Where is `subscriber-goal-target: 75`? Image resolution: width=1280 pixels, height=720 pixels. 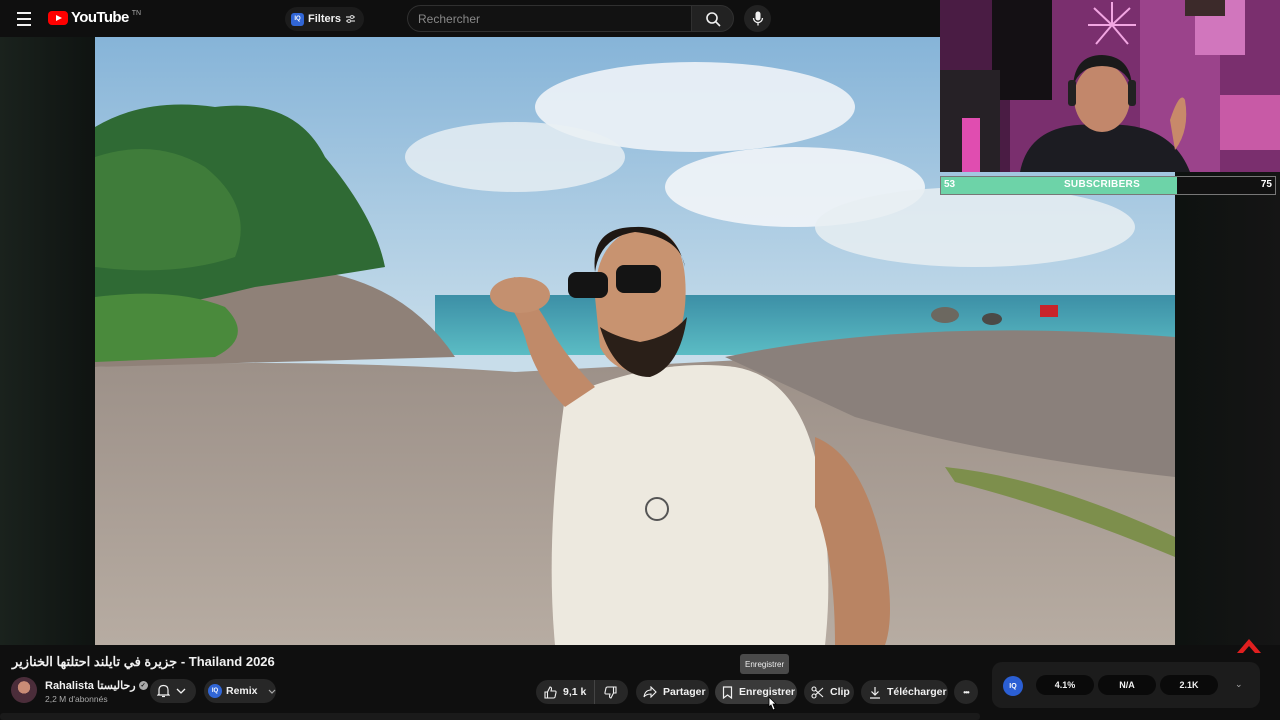
subscriber-goal-target: 75 is located at coordinates (1266, 184).